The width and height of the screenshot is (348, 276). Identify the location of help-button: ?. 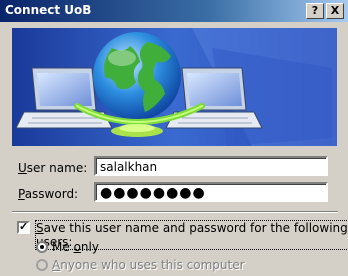
(315, 11).